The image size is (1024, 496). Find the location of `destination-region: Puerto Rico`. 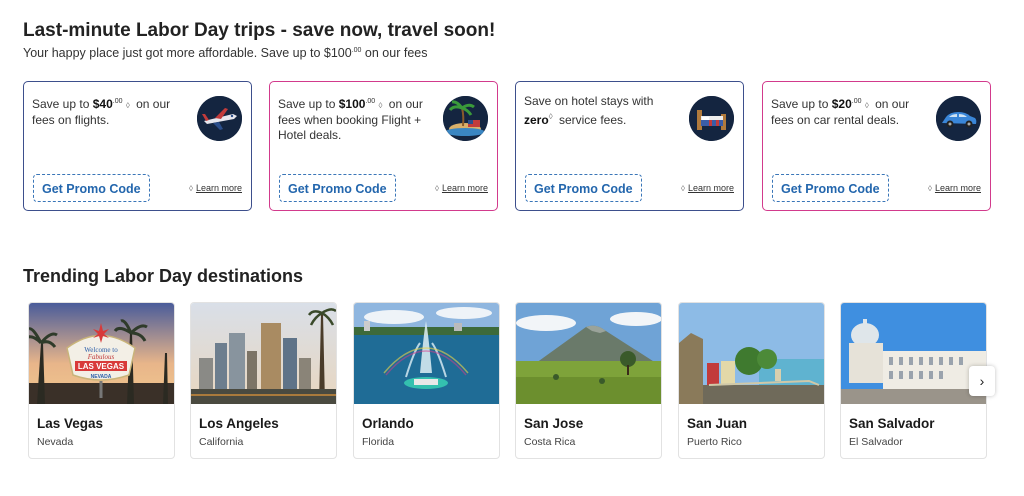

destination-region: Puerto Rico is located at coordinates (714, 442).